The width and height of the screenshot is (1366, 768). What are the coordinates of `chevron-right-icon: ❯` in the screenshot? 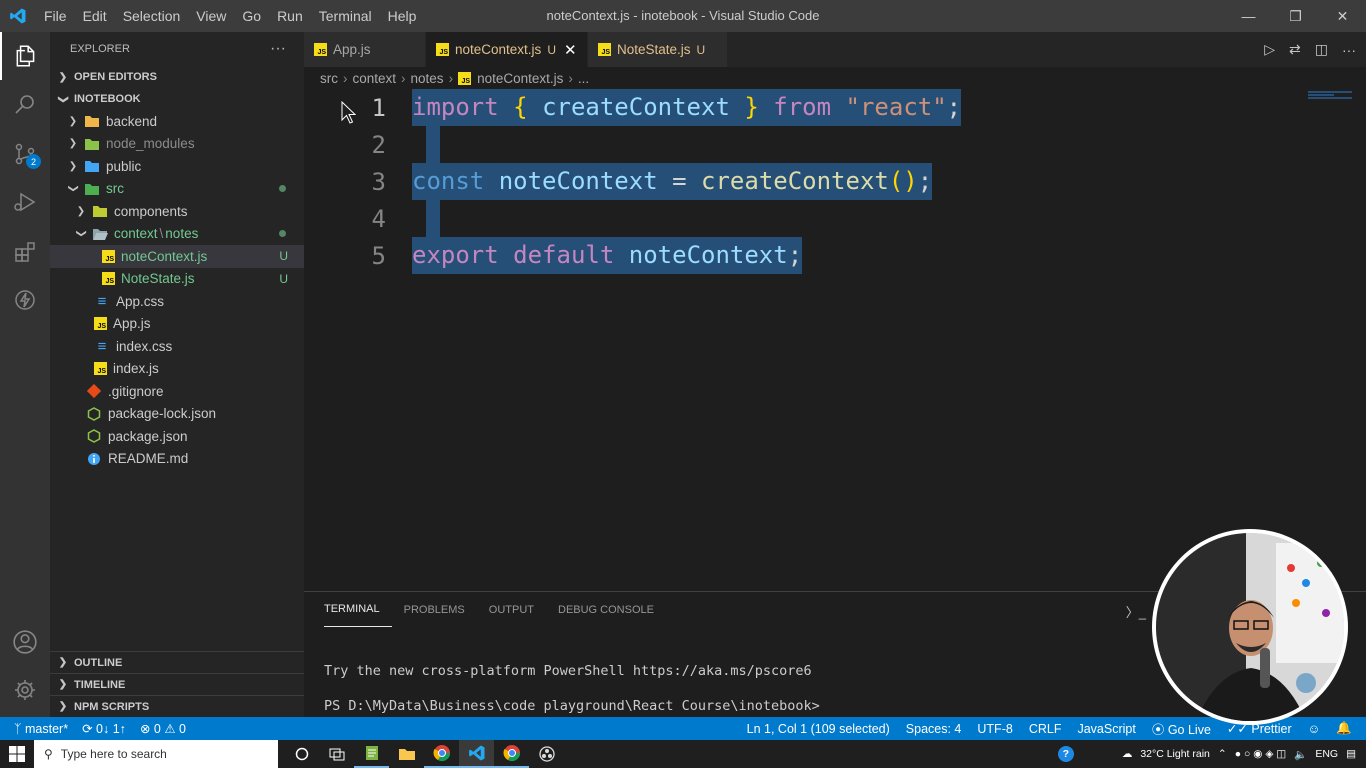 It's located at (63, 77).